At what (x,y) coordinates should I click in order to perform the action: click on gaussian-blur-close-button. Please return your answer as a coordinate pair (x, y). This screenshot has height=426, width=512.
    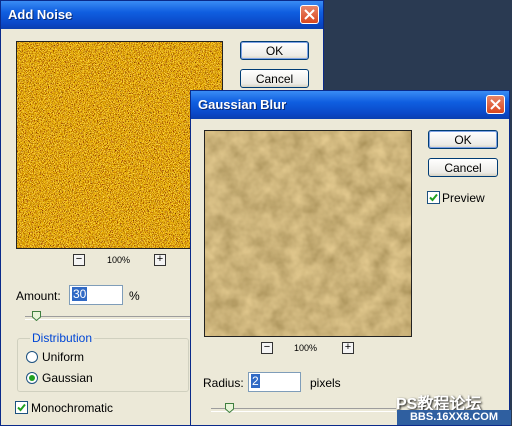
    Looking at the image, I should click on (495, 104).